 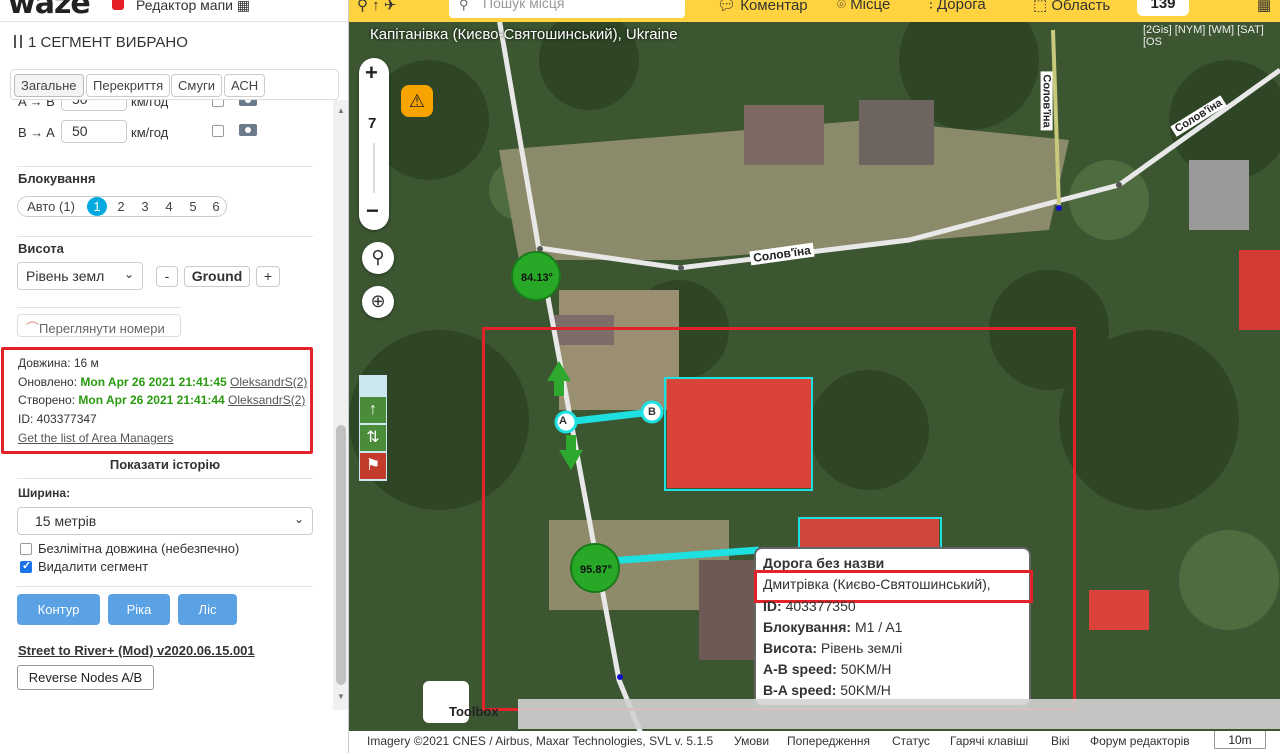 I want to click on popup-ba-value: 50KM/H, so click(x=865, y=690).